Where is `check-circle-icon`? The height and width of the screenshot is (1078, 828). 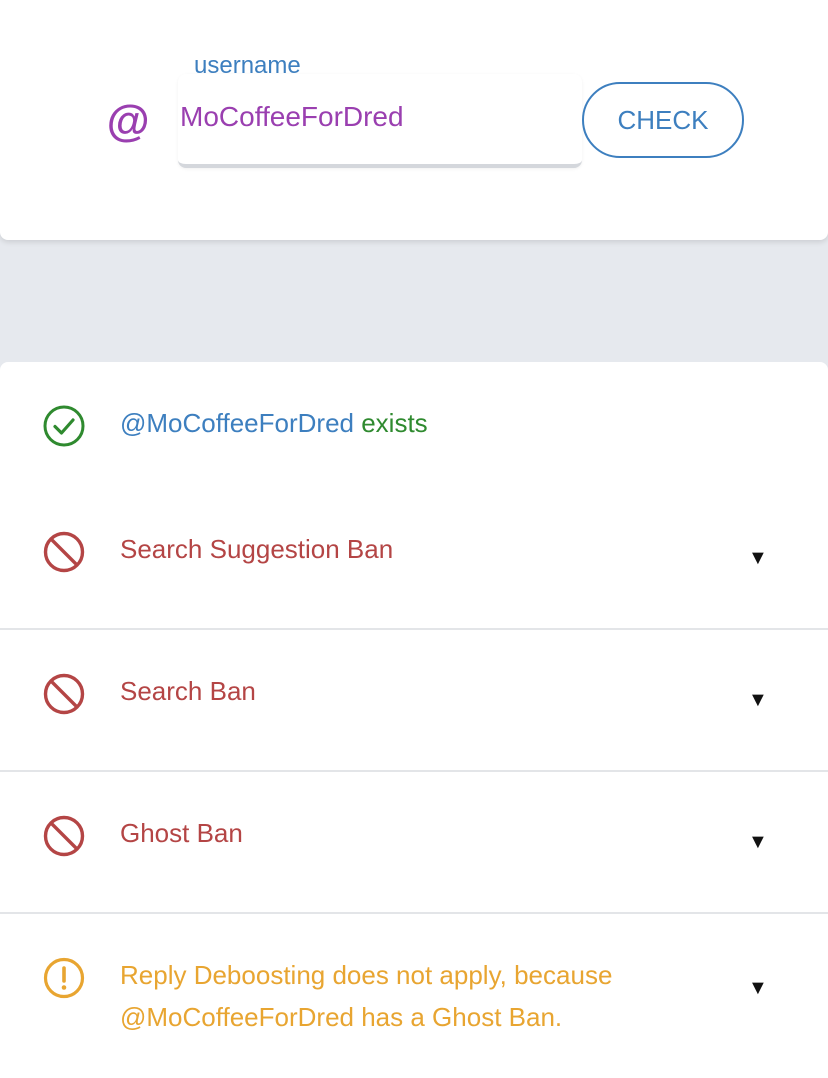
check-circle-icon is located at coordinates (64, 426).